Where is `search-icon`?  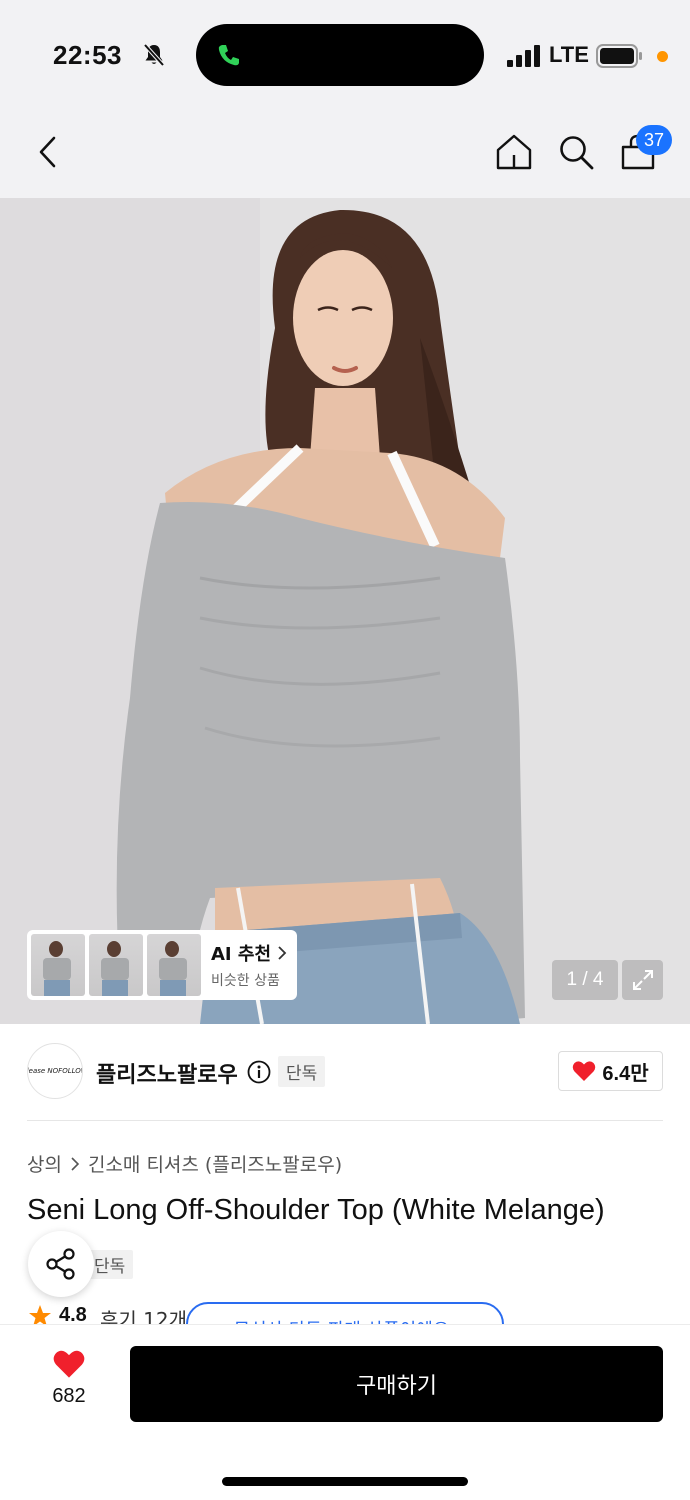 search-icon is located at coordinates (577, 153).